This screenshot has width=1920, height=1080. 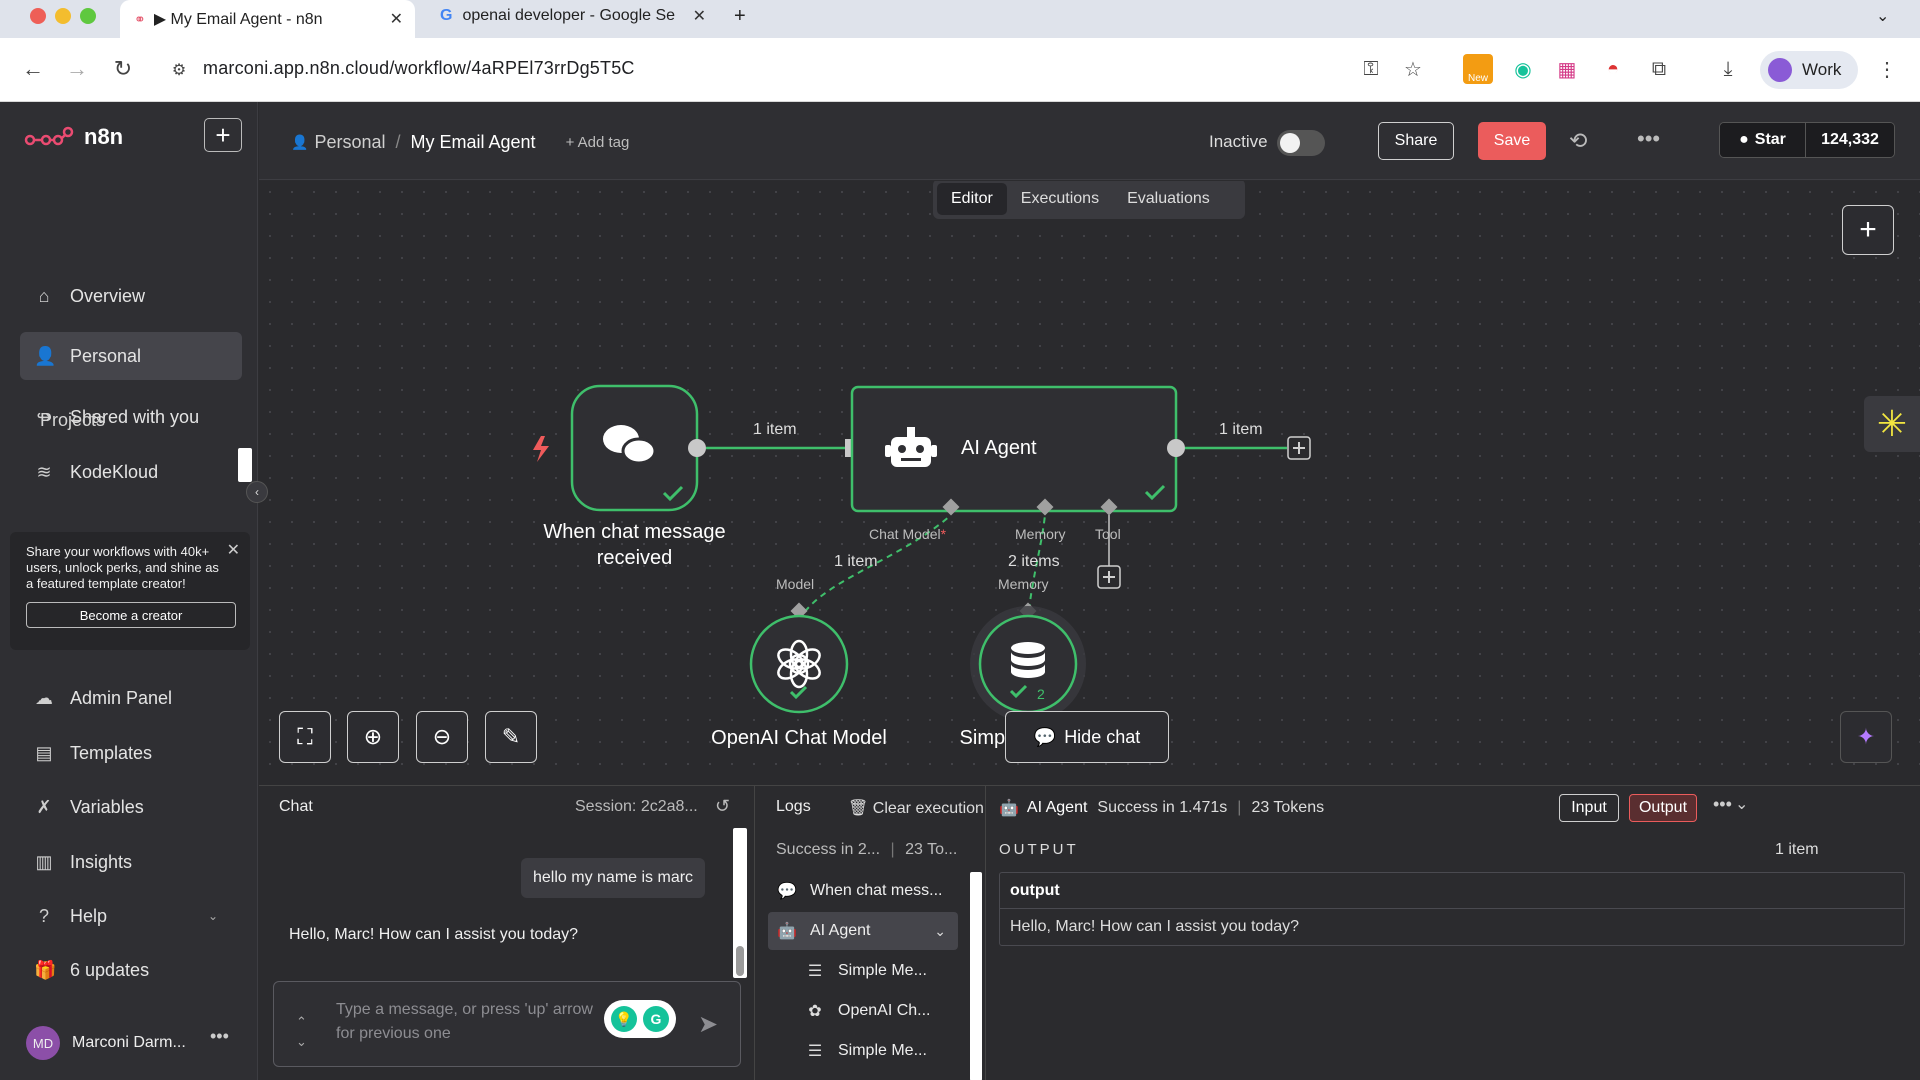 I want to click on sidebar-item-label: Insights, so click(x=101, y=861).